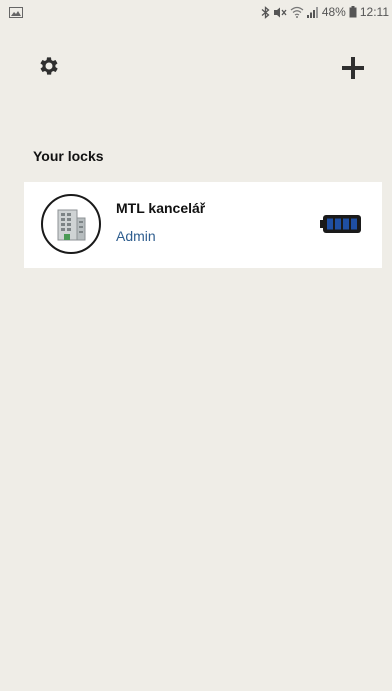  What do you see at coordinates (196, 13) in the screenshot?
I see `status-bar: 48% 12:11` at bounding box center [196, 13].